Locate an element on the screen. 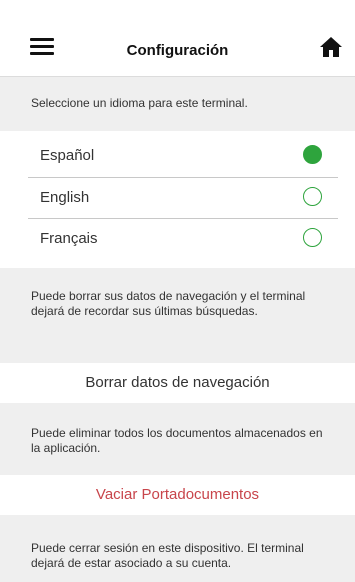 This screenshot has height=582, width=355. language-option-english: English is located at coordinates (183, 197).